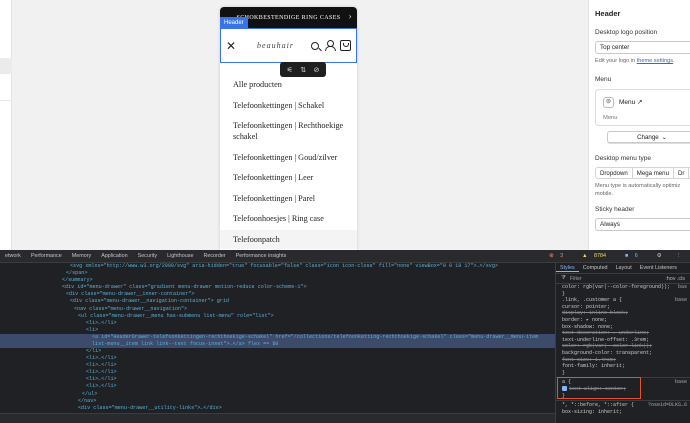  What do you see at coordinates (277, 280) in the screenshot?
I see `dom-node-line: </summary>` at bounding box center [277, 280].